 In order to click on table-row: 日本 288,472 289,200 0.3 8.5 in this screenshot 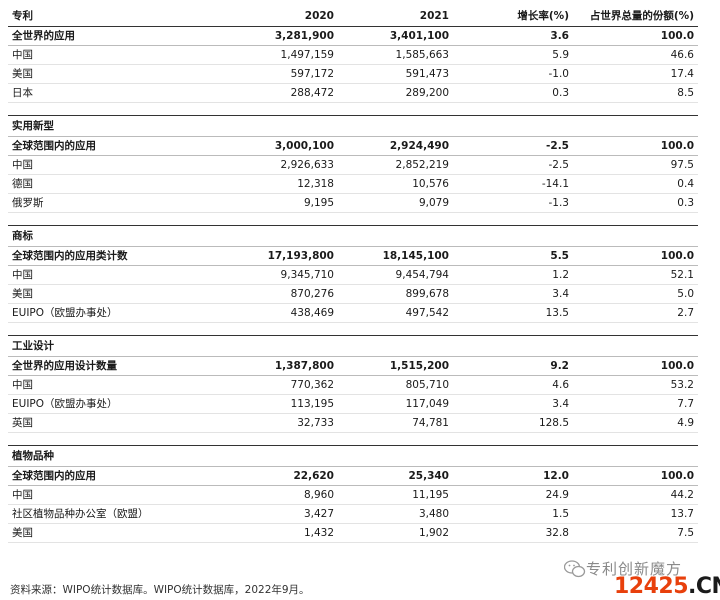, I will do `click(353, 93)`.